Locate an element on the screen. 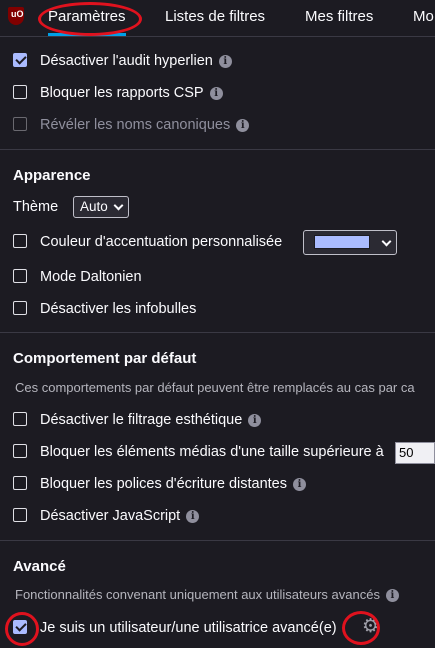  option-label: Désactiver les infobulles is located at coordinates (118, 309).